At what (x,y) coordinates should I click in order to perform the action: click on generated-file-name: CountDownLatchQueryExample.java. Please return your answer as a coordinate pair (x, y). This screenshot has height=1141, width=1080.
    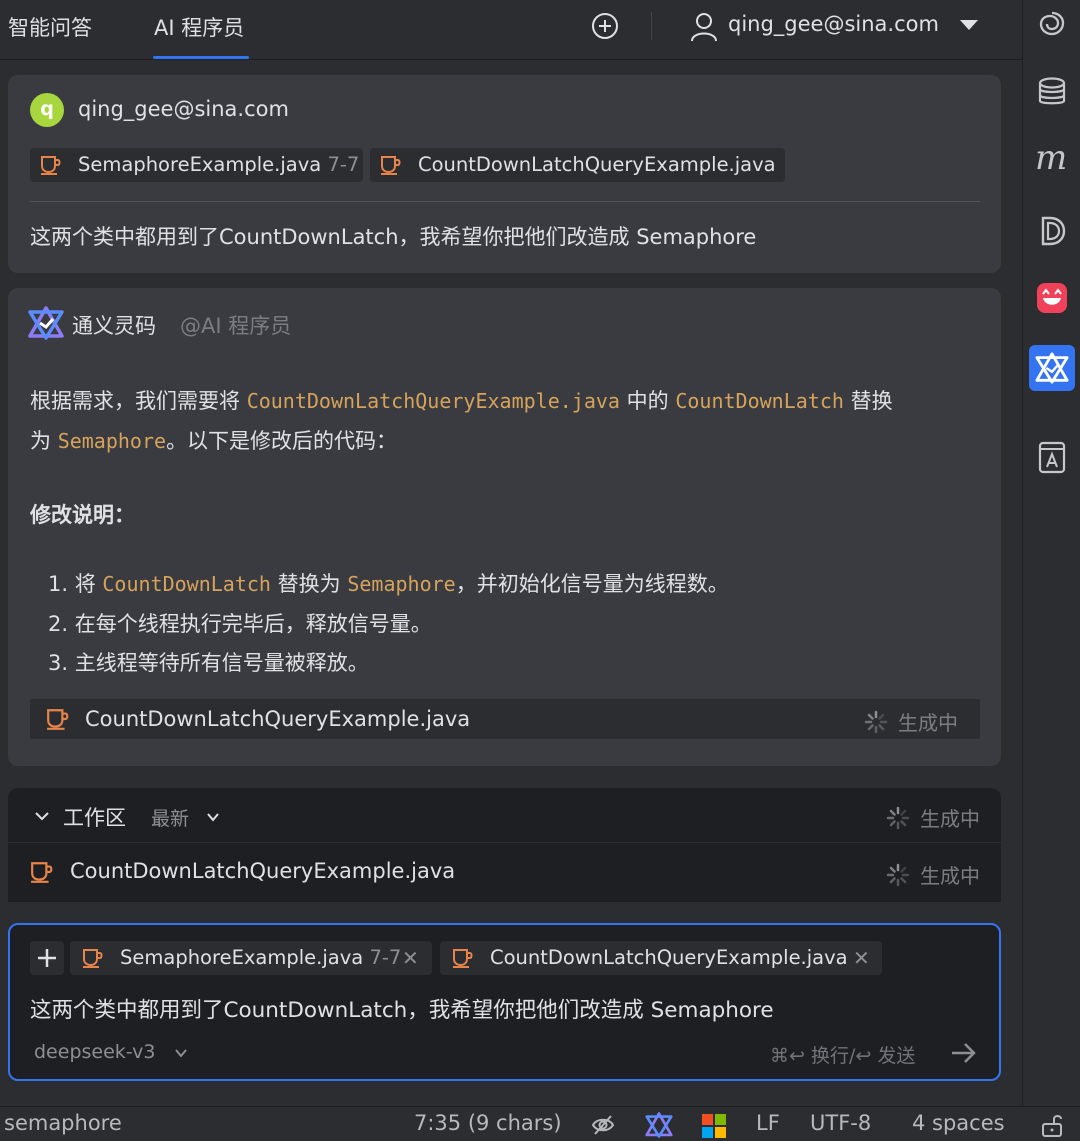
    Looking at the image, I should click on (278, 719).